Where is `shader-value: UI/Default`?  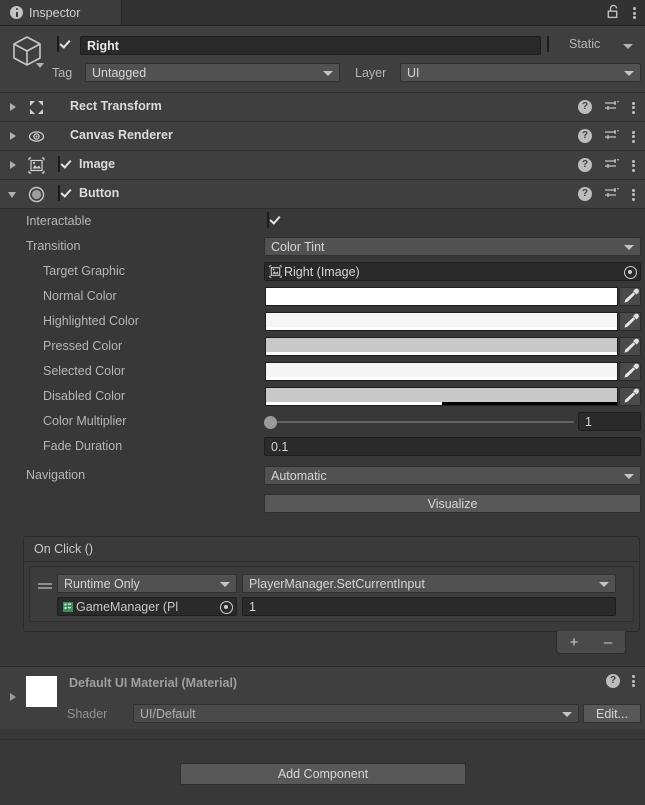
shader-value: UI/Default is located at coordinates (168, 713).